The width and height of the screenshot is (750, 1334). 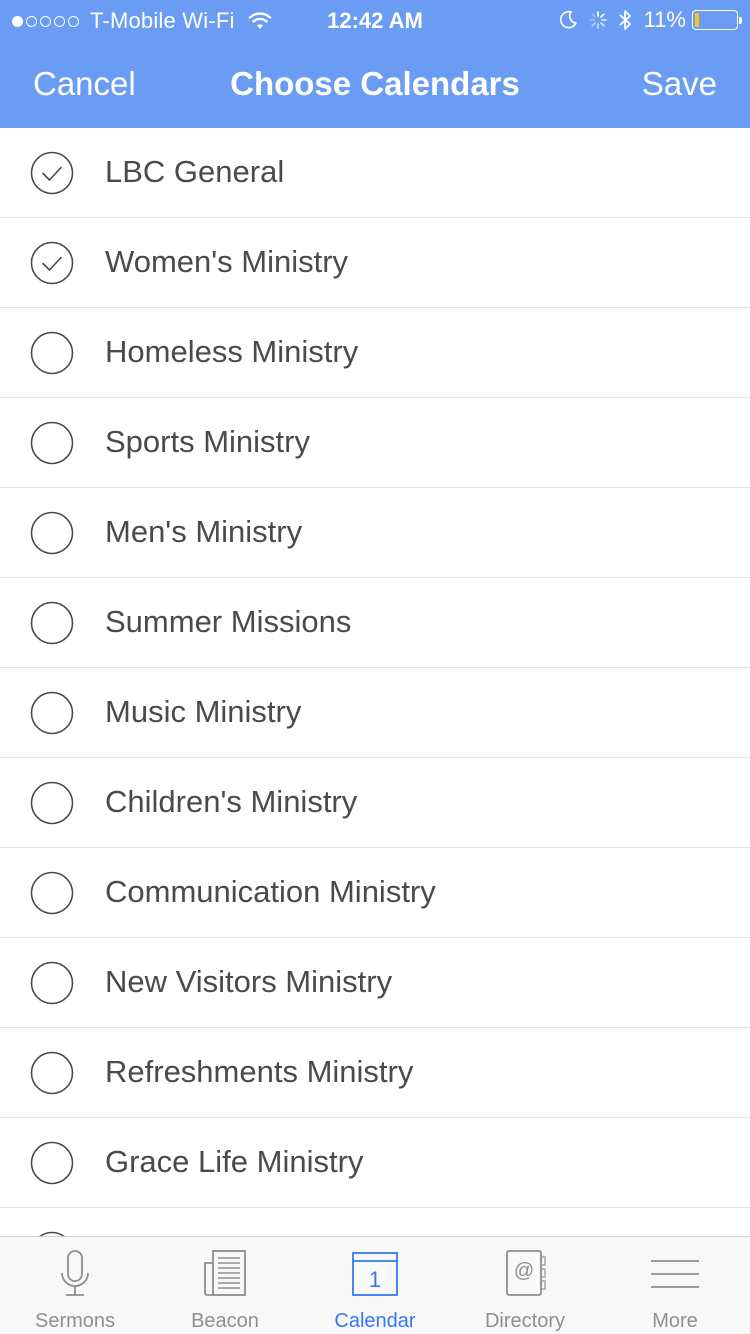 What do you see at coordinates (375, 623) in the screenshot?
I see `calendar-row: Summer Missions` at bounding box center [375, 623].